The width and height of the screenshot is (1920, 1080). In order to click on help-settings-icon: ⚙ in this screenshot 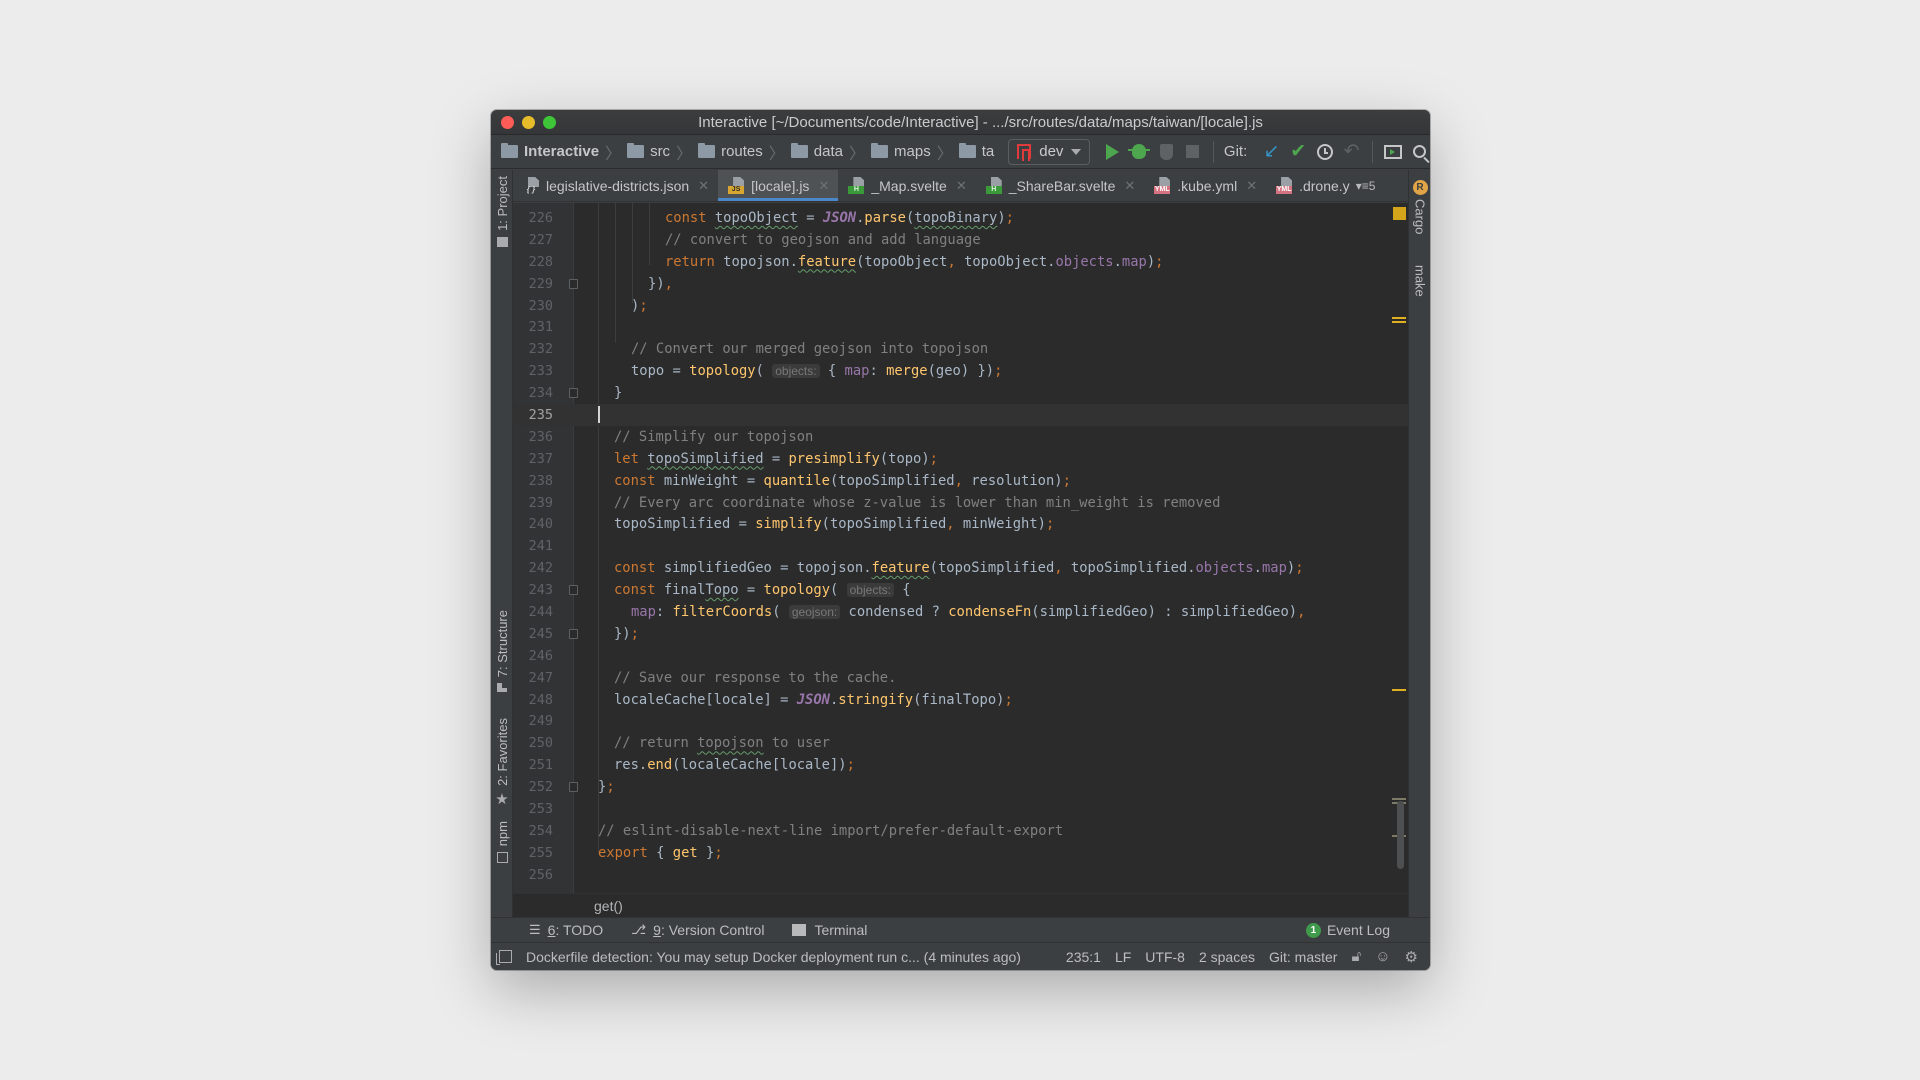, I will do `click(1411, 957)`.